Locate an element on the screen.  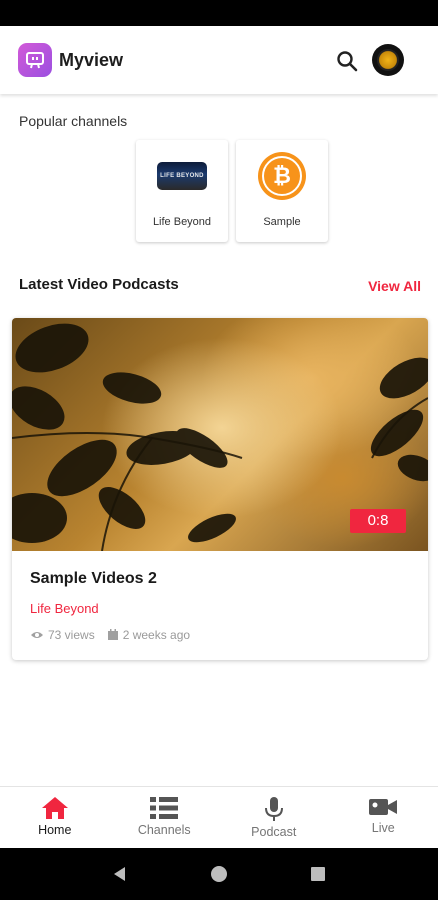
duration-badge: 0:8 is located at coordinates (378, 521).